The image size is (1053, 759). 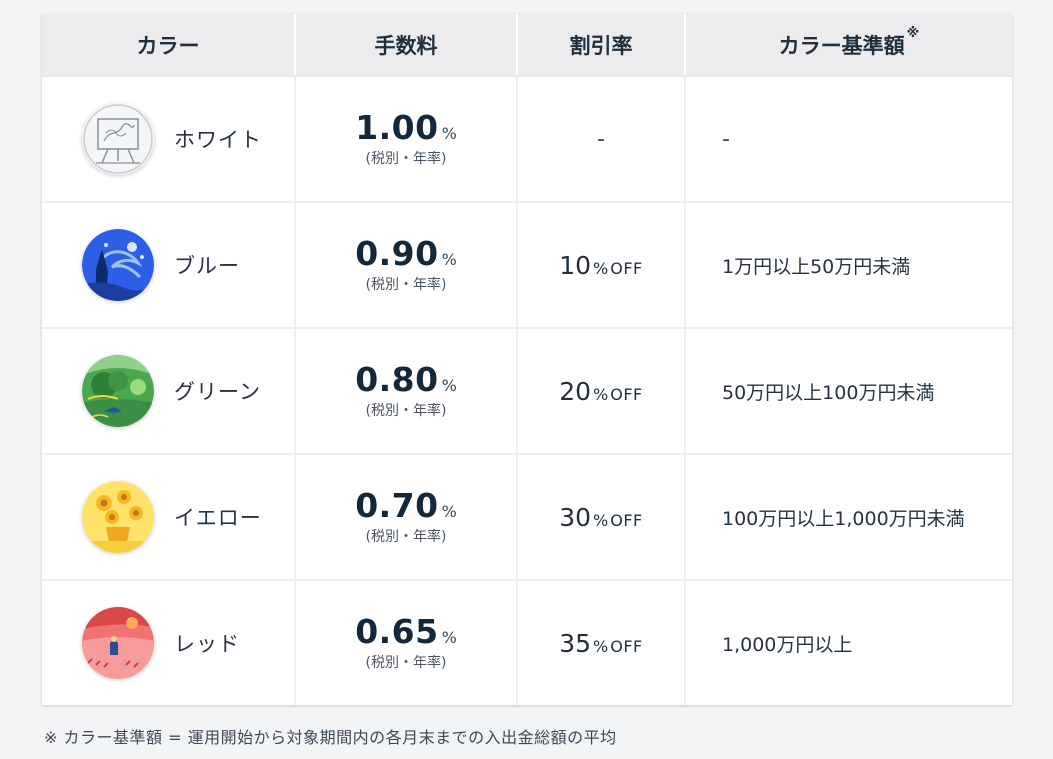 I want to click on green-landscape-icon, so click(x=118, y=391).